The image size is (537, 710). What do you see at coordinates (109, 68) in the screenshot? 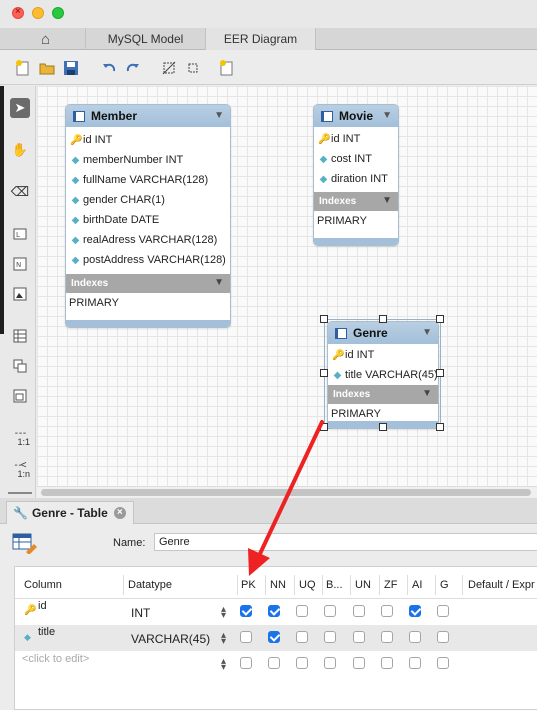
I see `undo-icon` at bounding box center [109, 68].